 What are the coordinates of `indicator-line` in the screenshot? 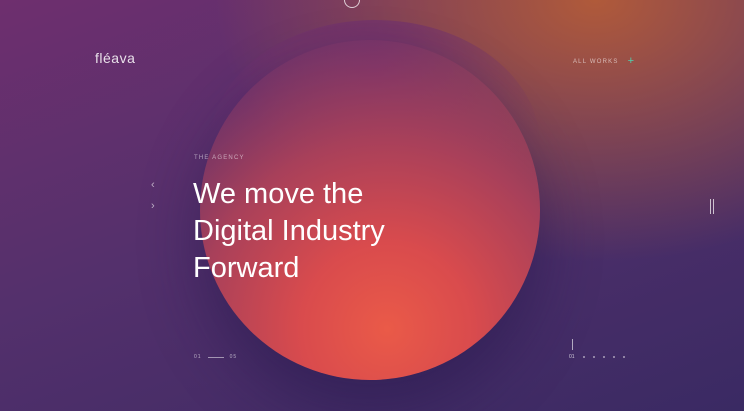 It's located at (572, 344).